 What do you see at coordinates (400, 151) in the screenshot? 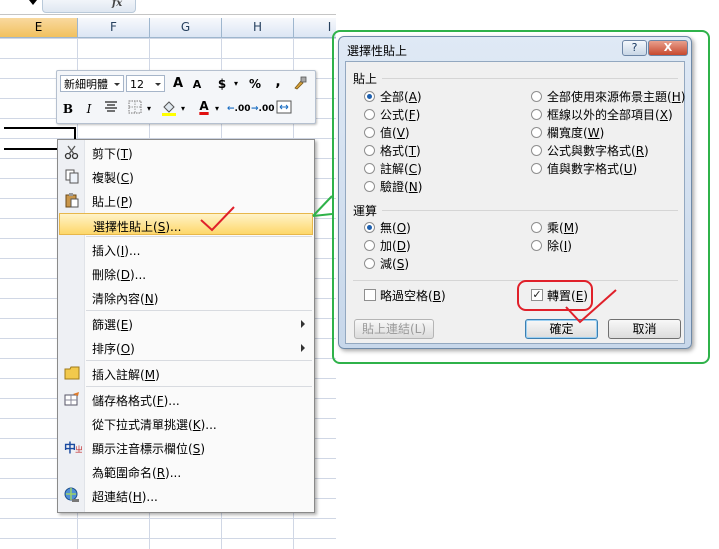
I see `radio-label: 格式(T)` at bounding box center [400, 151].